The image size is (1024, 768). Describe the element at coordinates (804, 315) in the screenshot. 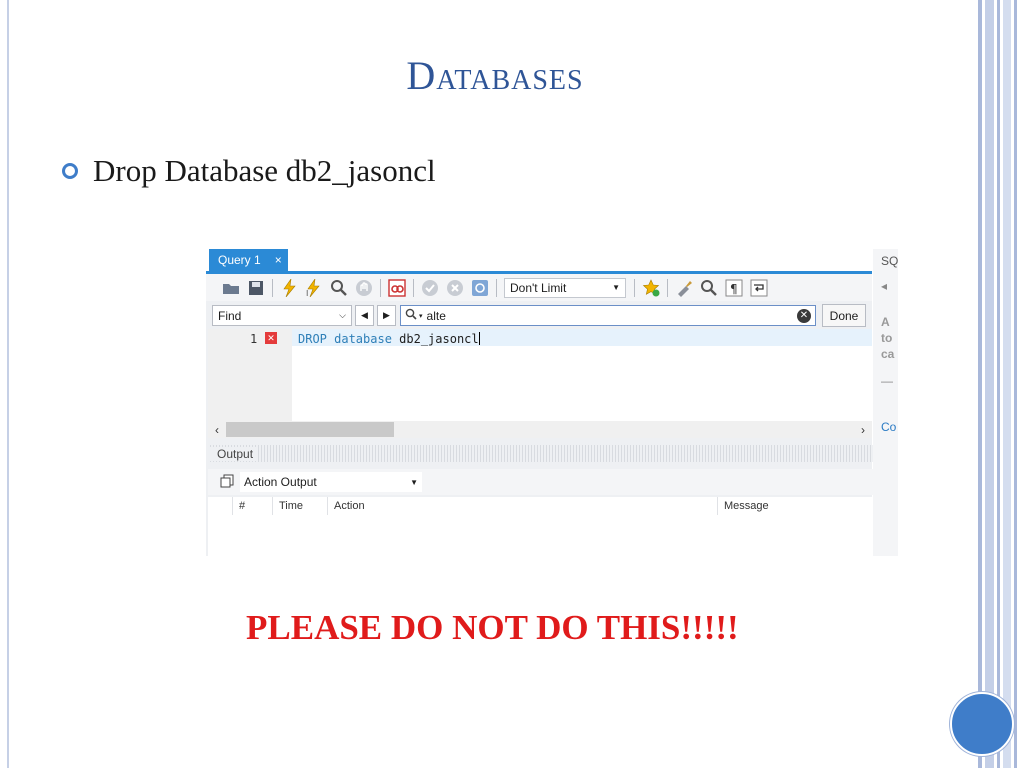

I see `clear-icon: ✕` at that location.